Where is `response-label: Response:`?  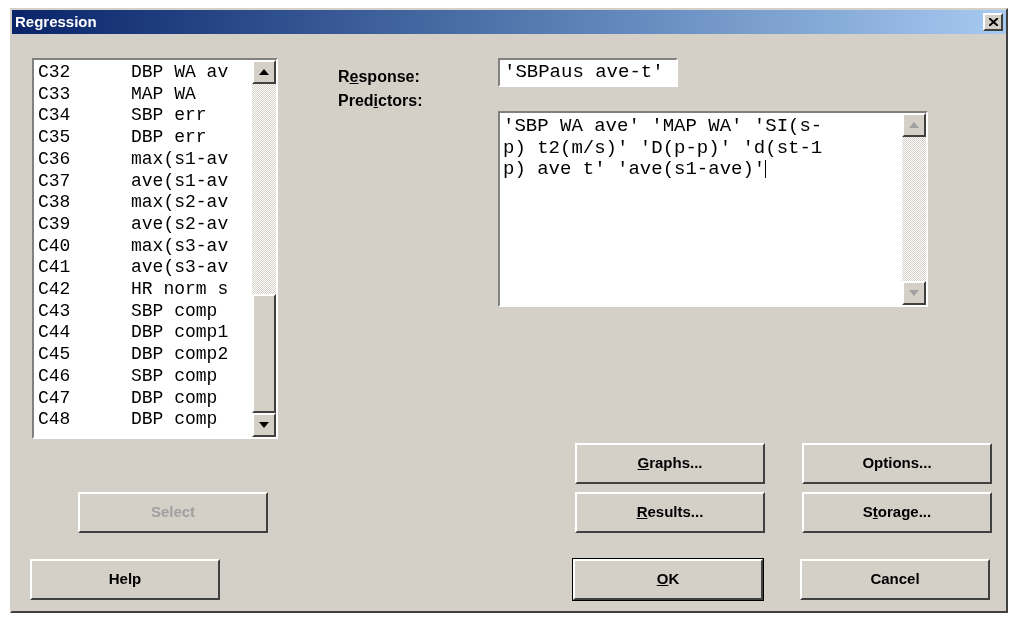
response-label: Response: is located at coordinates (379, 77).